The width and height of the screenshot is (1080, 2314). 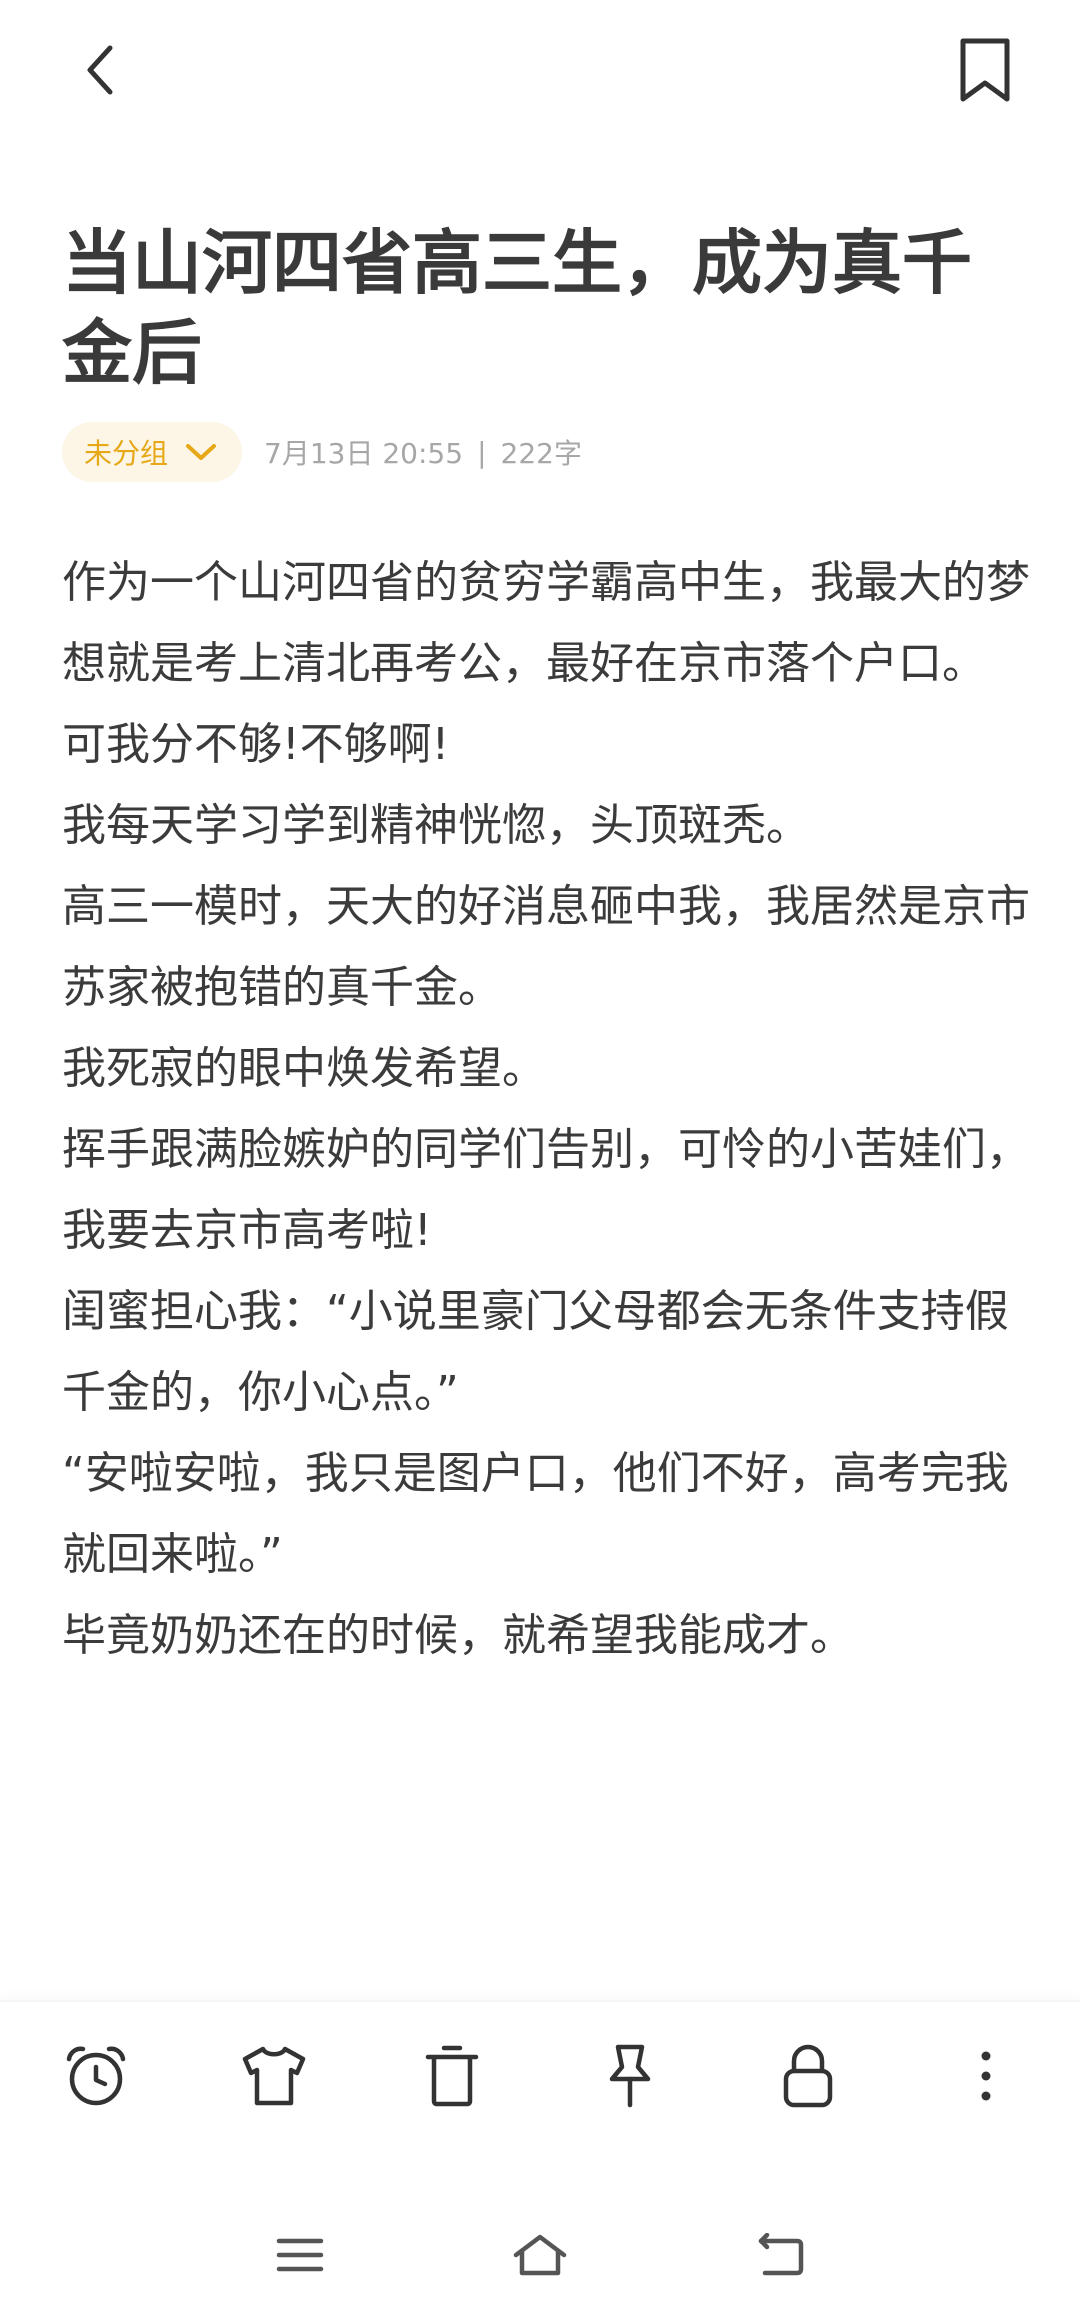 I want to click on word-count: 222字, so click(x=541, y=453).